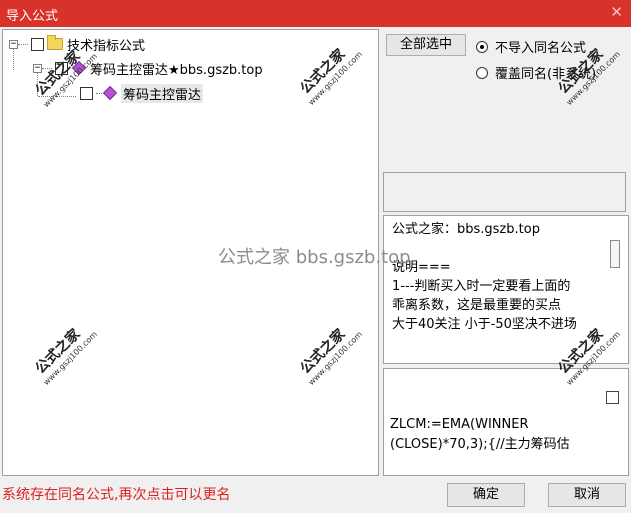 This screenshot has width=631, height=513. What do you see at coordinates (615, 254) in the screenshot?
I see `description-scrollbar` at bounding box center [615, 254].